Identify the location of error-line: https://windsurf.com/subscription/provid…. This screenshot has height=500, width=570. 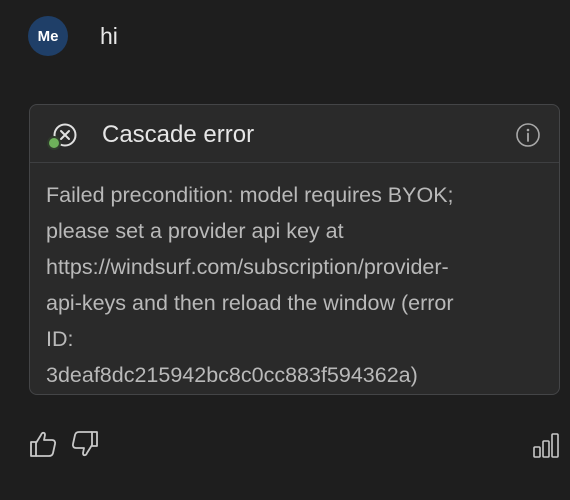
(247, 267).